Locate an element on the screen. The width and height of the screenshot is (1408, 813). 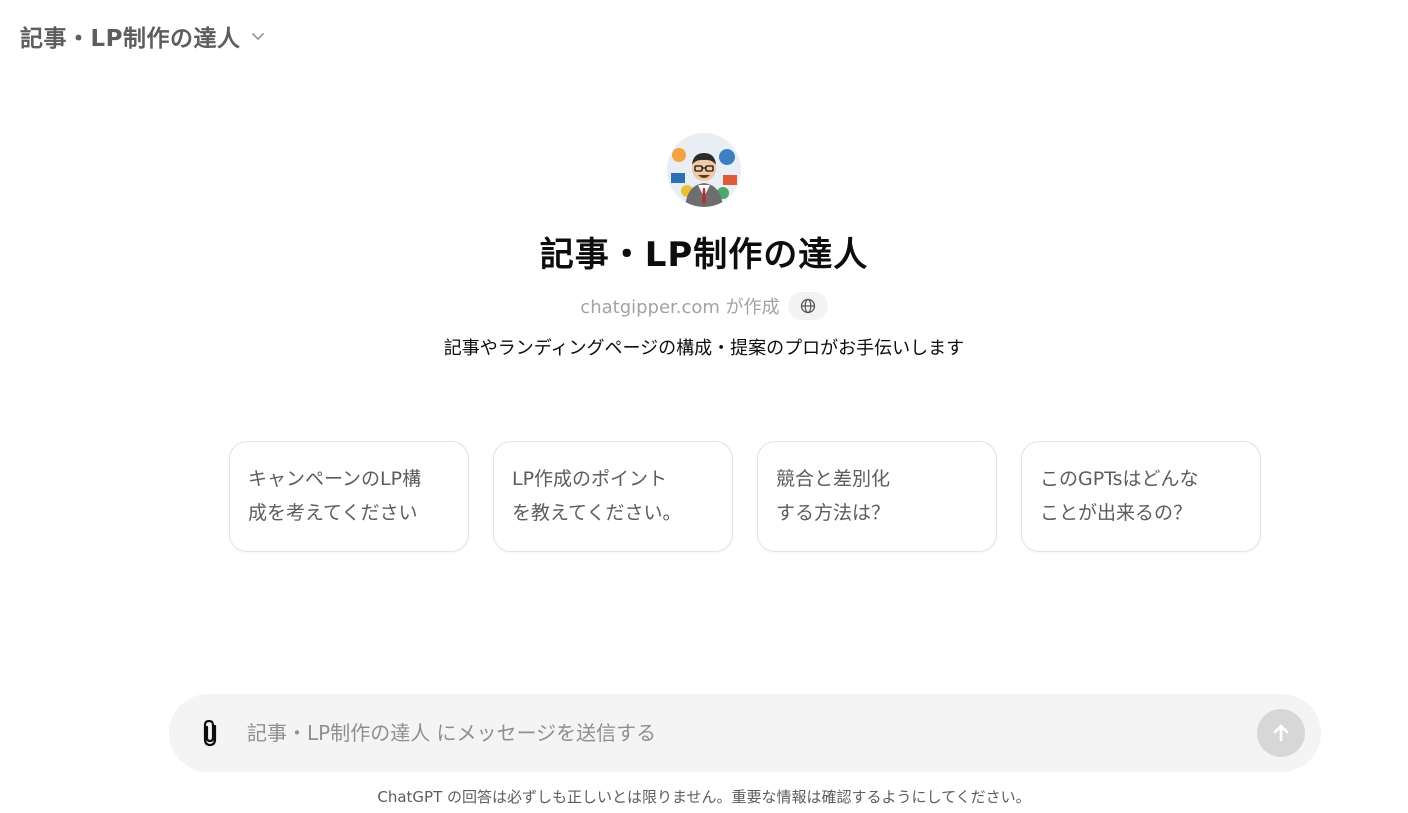
suggestion-text: 競合と差別化 する方法は？ is located at coordinates (833, 496).